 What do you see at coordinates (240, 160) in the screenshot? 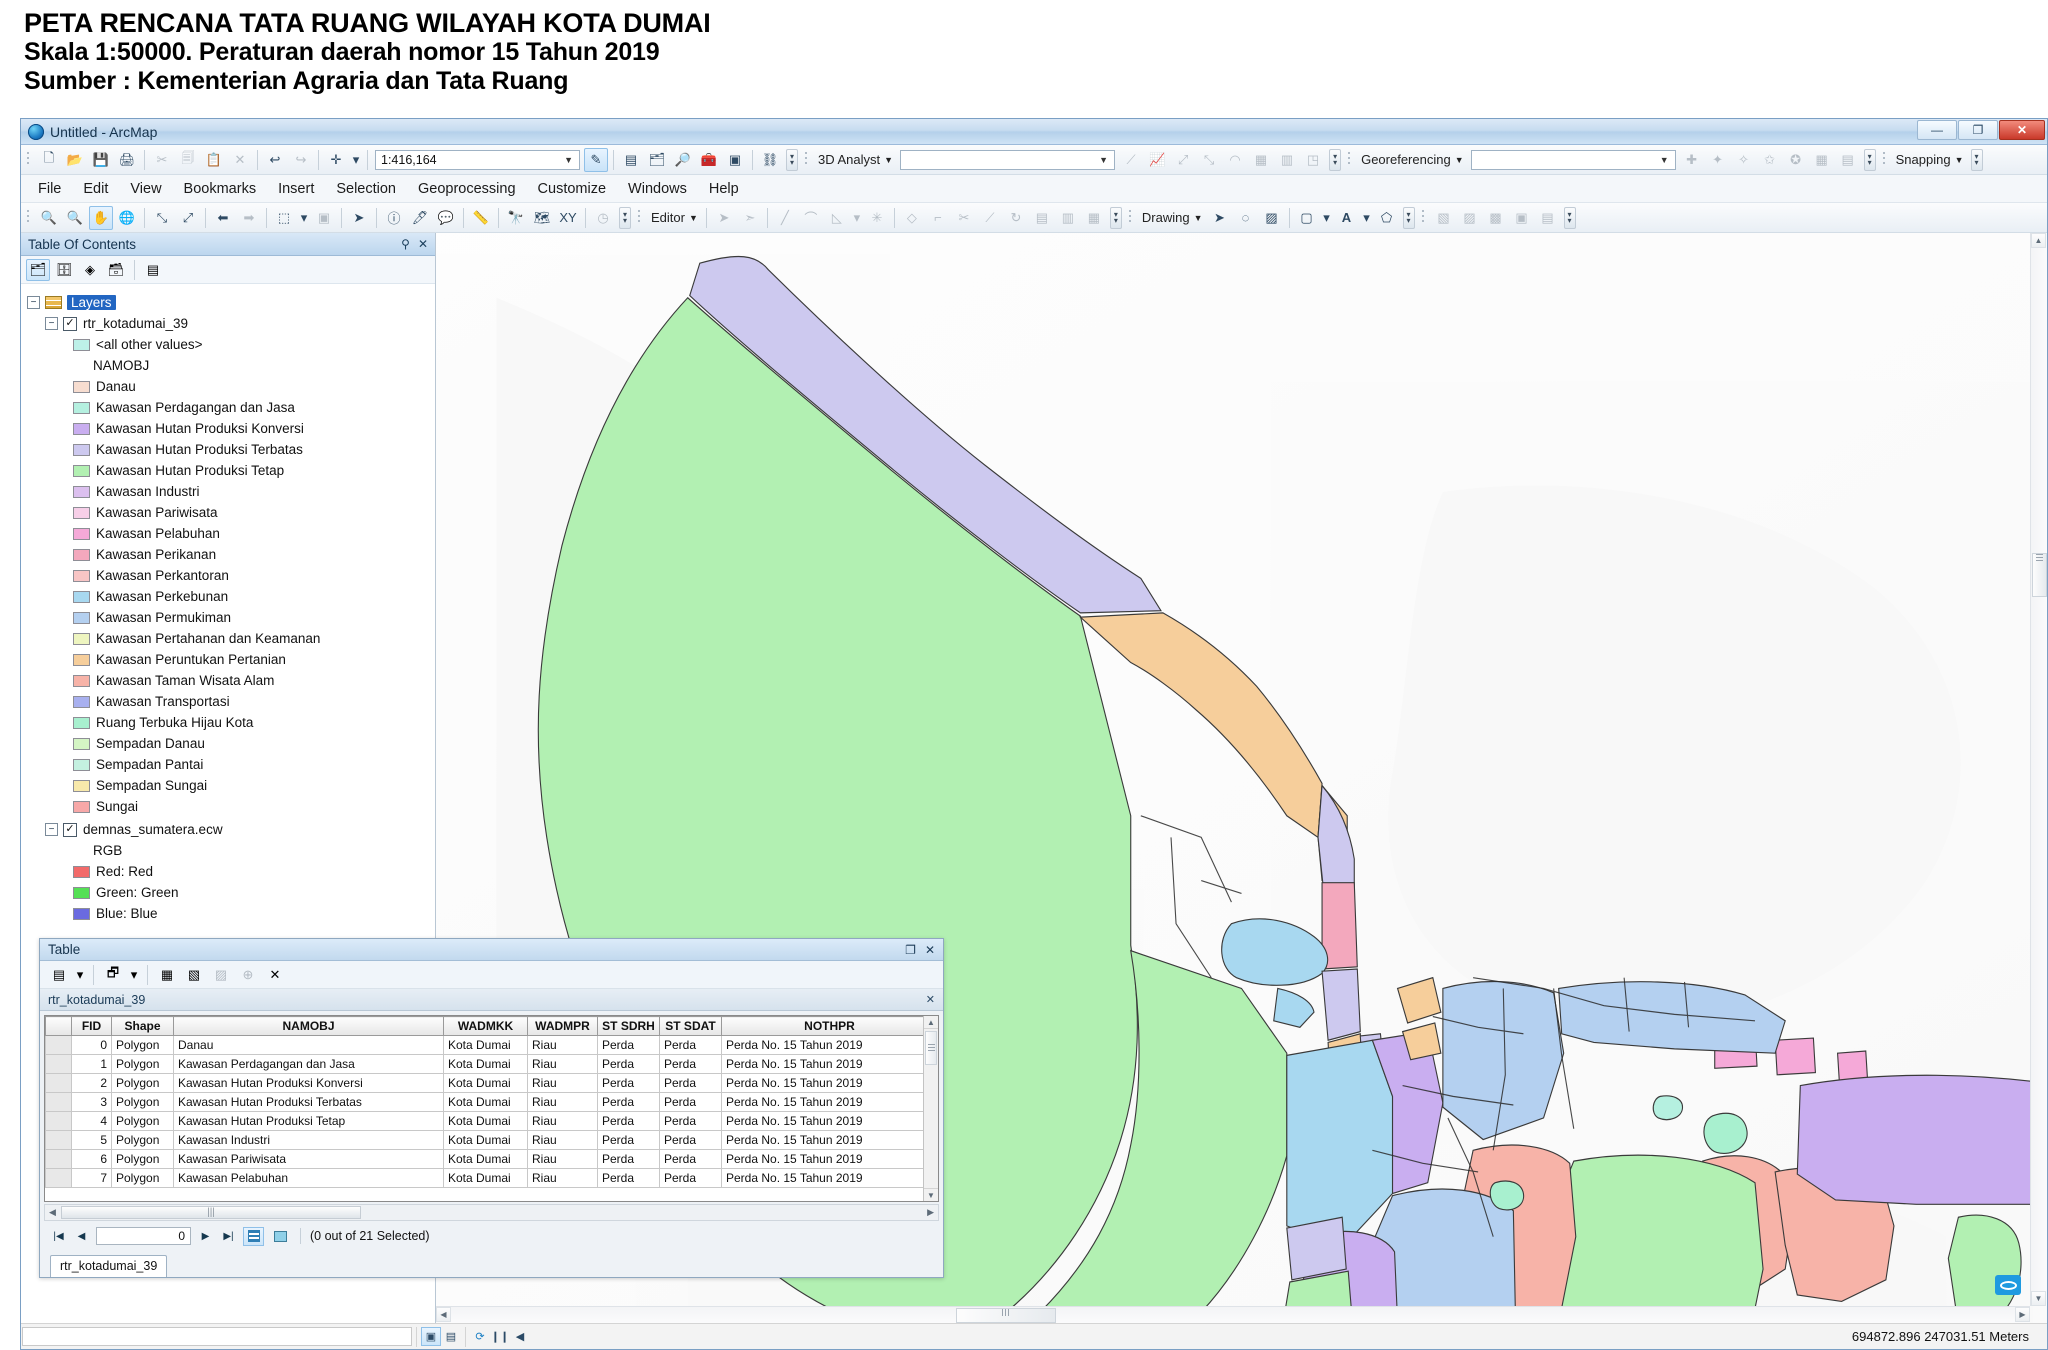
I see `delete-icon: ✕` at bounding box center [240, 160].